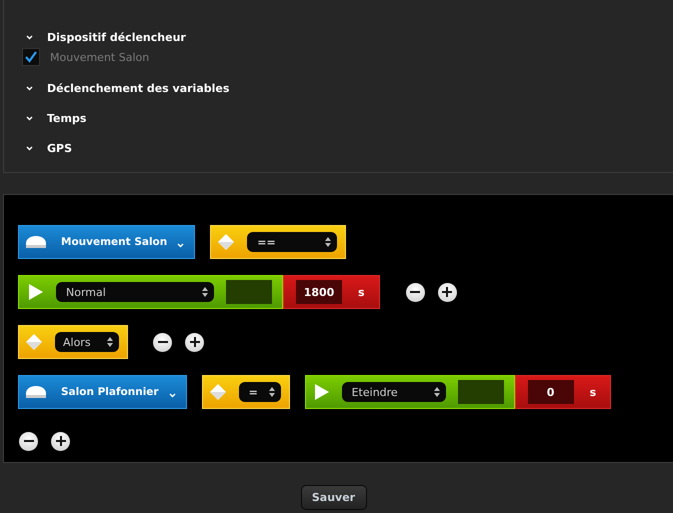  Describe the element at coordinates (87, 342) in the screenshot. I see `operator-select: Alors` at that location.